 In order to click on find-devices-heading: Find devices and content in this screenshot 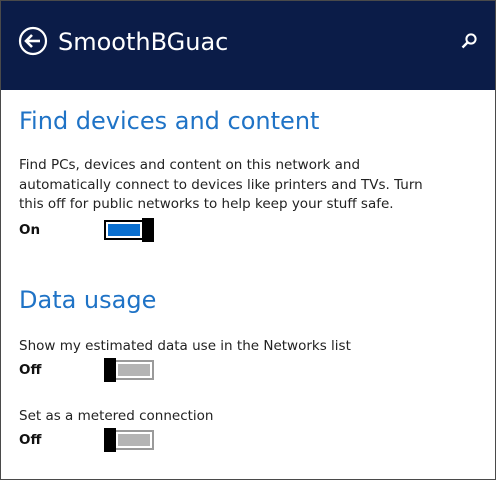, I will do `click(169, 121)`.